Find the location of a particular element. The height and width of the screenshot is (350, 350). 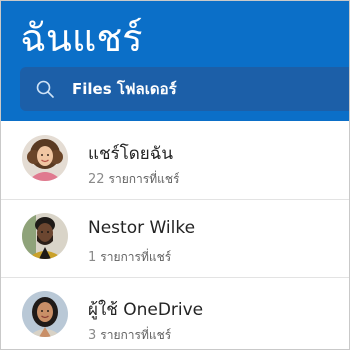

avatar-woman-curly-hair-icon is located at coordinates (45, 158).